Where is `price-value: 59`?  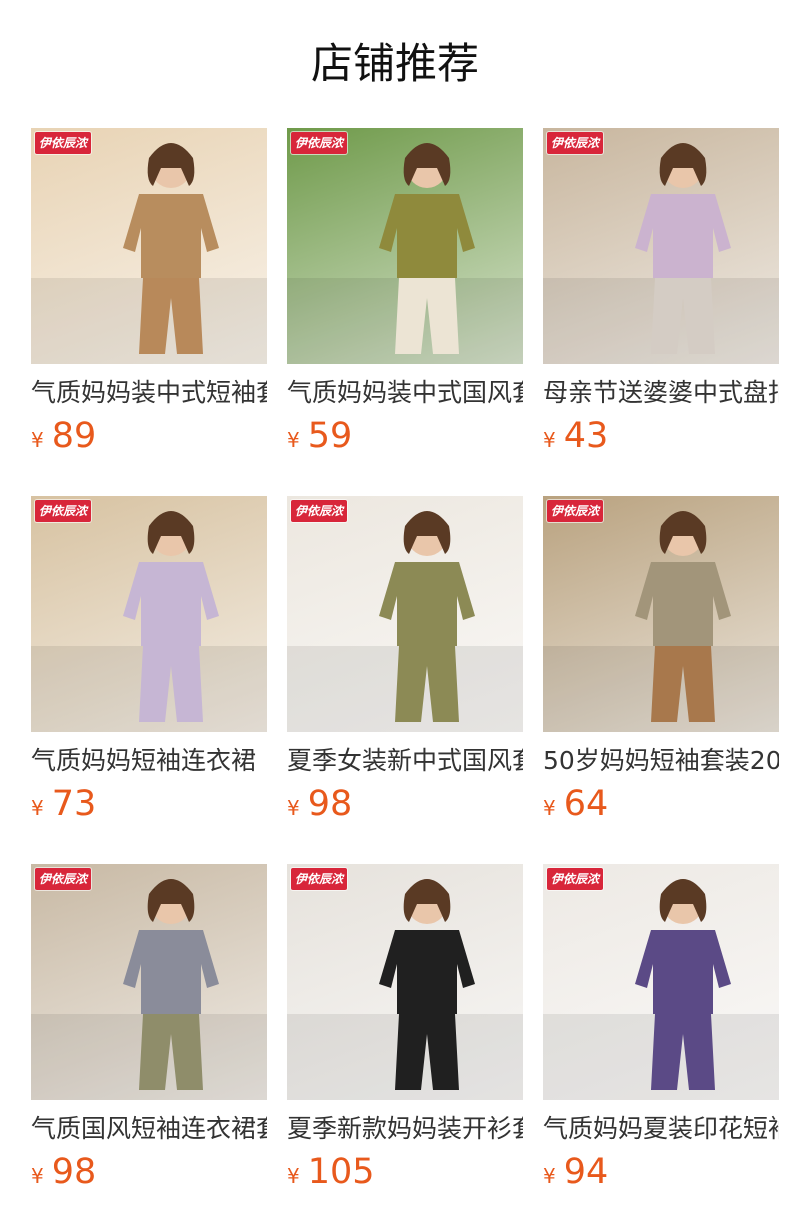 price-value: 59 is located at coordinates (330, 436).